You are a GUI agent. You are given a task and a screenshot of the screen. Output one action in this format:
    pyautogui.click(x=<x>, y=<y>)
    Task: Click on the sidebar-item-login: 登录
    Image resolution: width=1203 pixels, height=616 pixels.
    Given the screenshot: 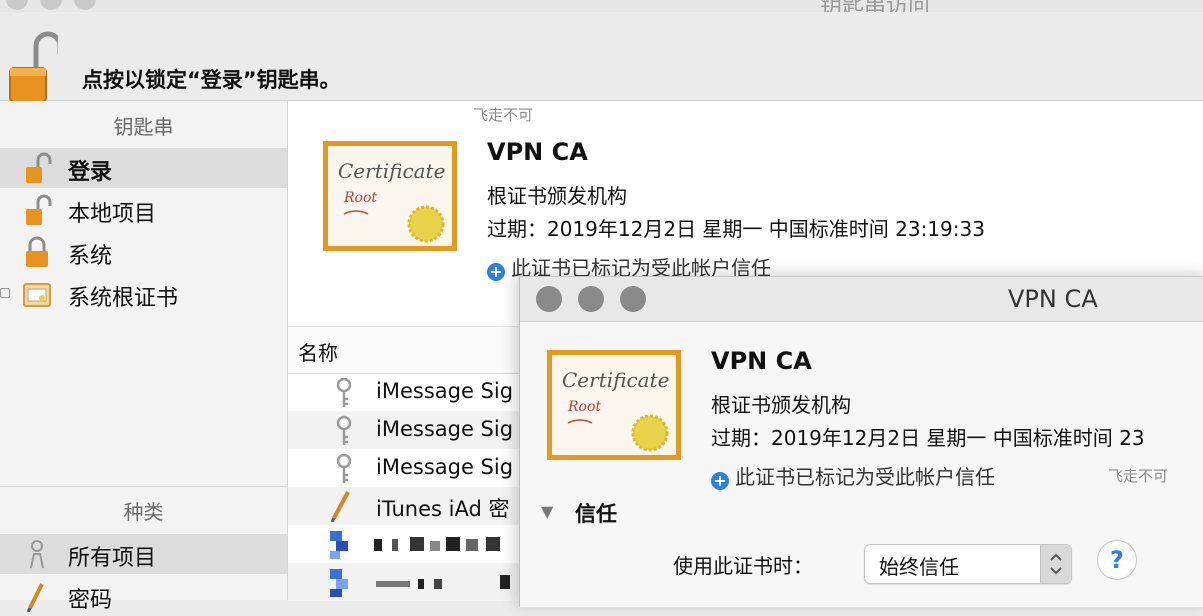 What is the action you would take?
    pyautogui.click(x=143, y=168)
    